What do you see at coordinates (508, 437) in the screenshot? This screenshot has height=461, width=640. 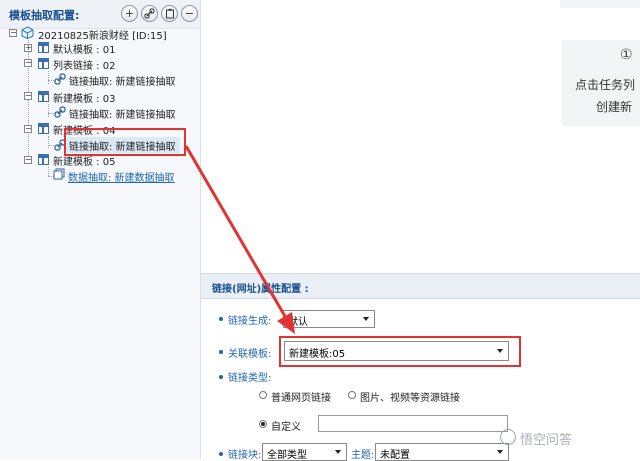 I see `watermark-icon` at bounding box center [508, 437].